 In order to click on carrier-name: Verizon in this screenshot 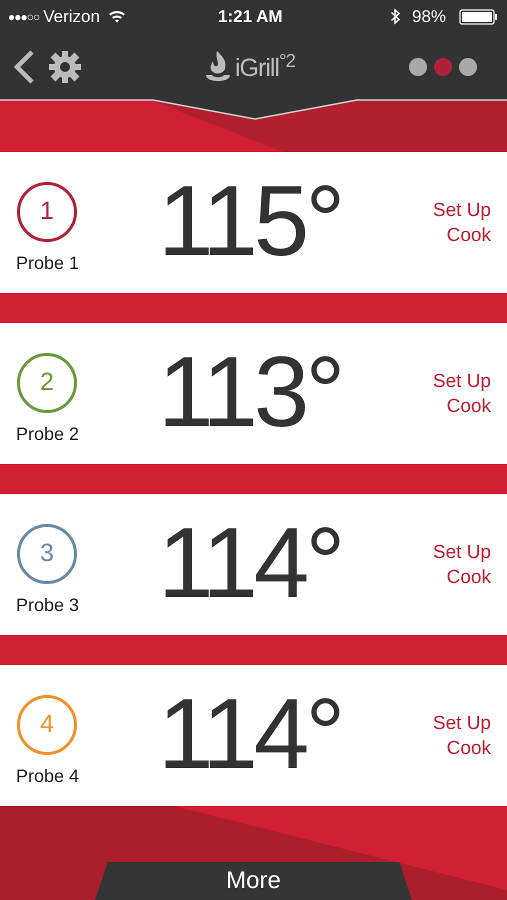, I will do `click(71, 17)`.